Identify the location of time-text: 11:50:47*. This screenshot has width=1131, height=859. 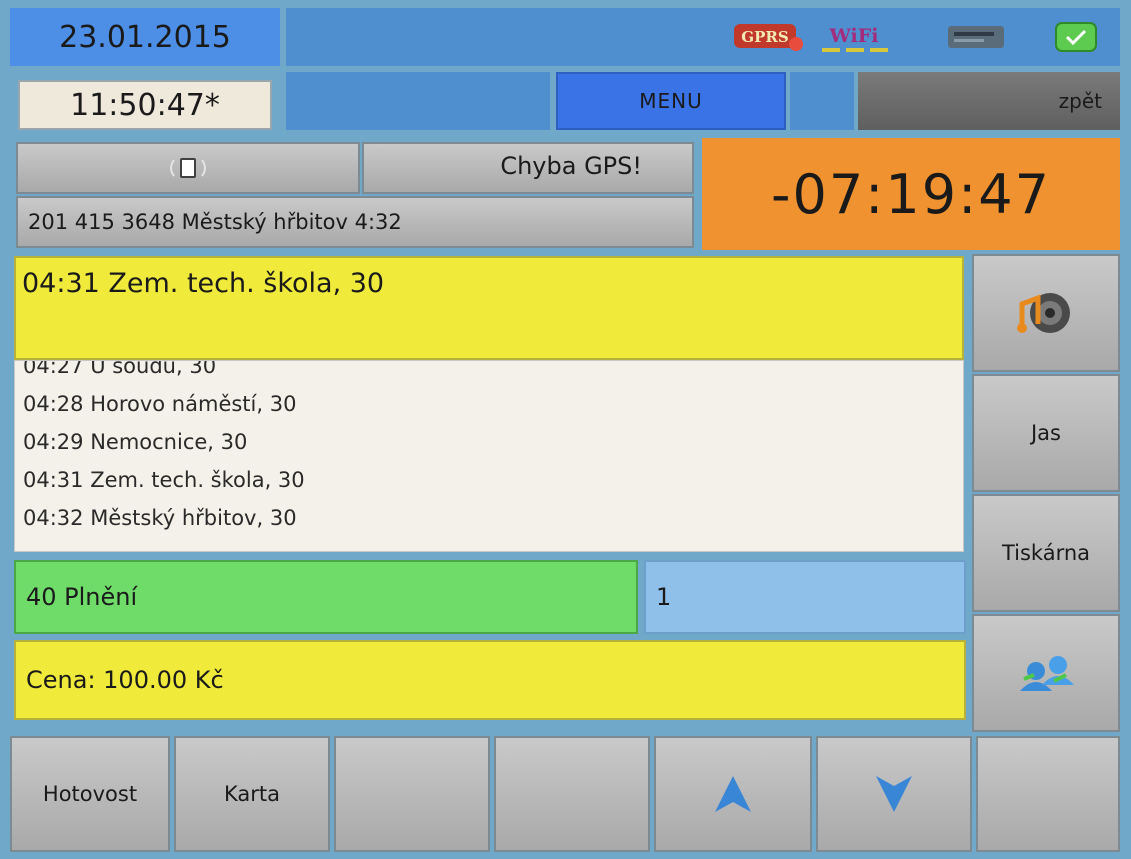
(145, 105).